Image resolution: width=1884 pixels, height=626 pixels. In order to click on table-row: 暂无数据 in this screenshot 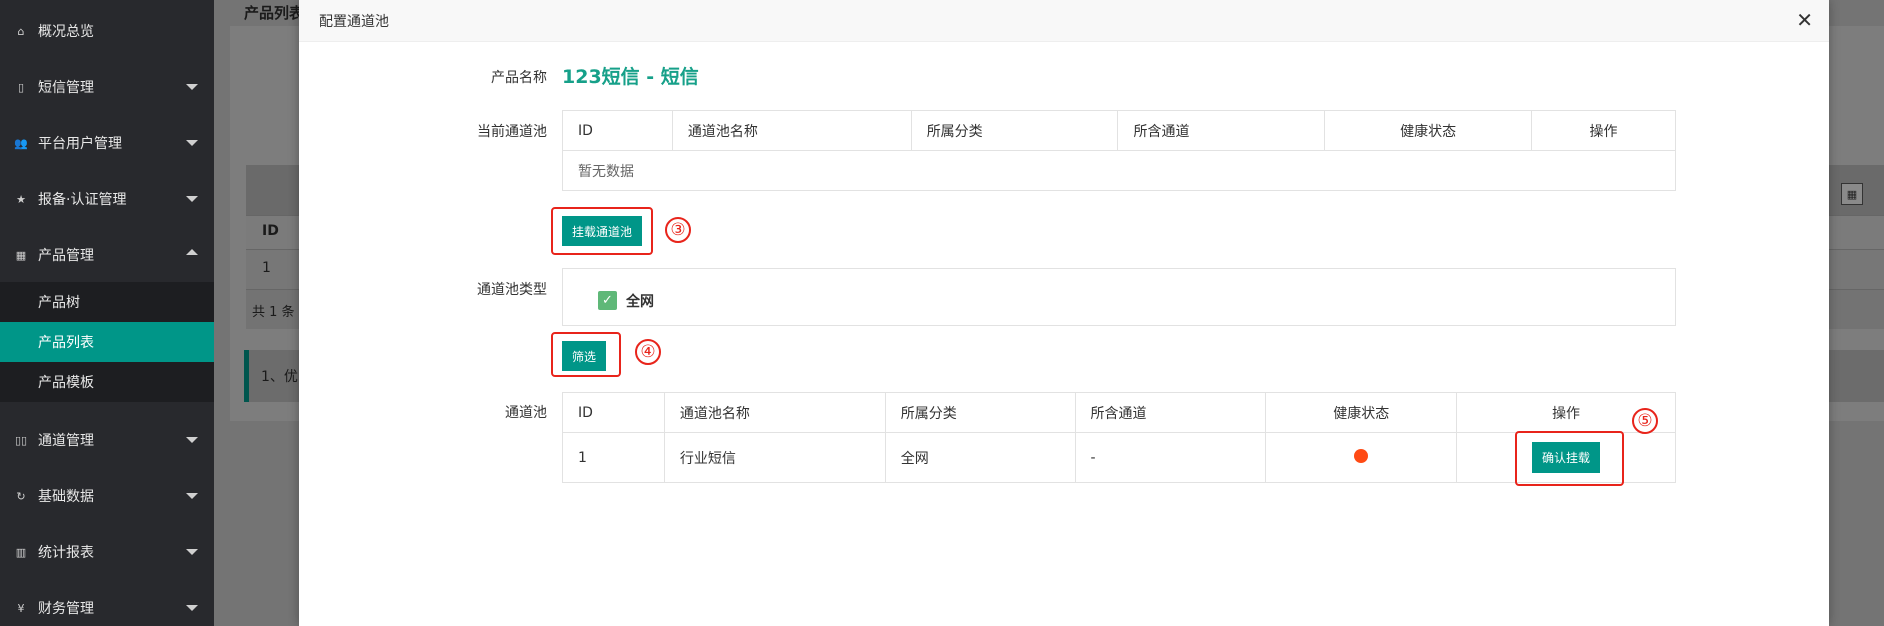, I will do `click(1119, 170)`.